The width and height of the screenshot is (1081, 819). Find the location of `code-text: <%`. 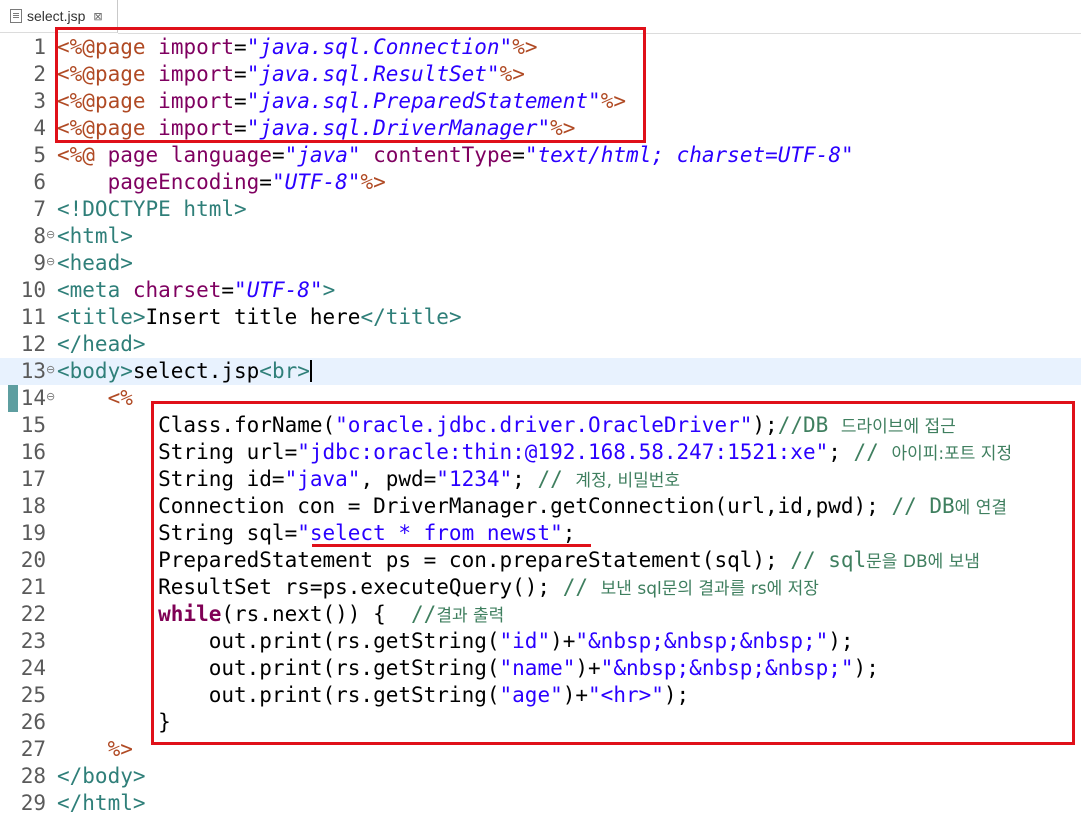

code-text: <% is located at coordinates (95, 398).